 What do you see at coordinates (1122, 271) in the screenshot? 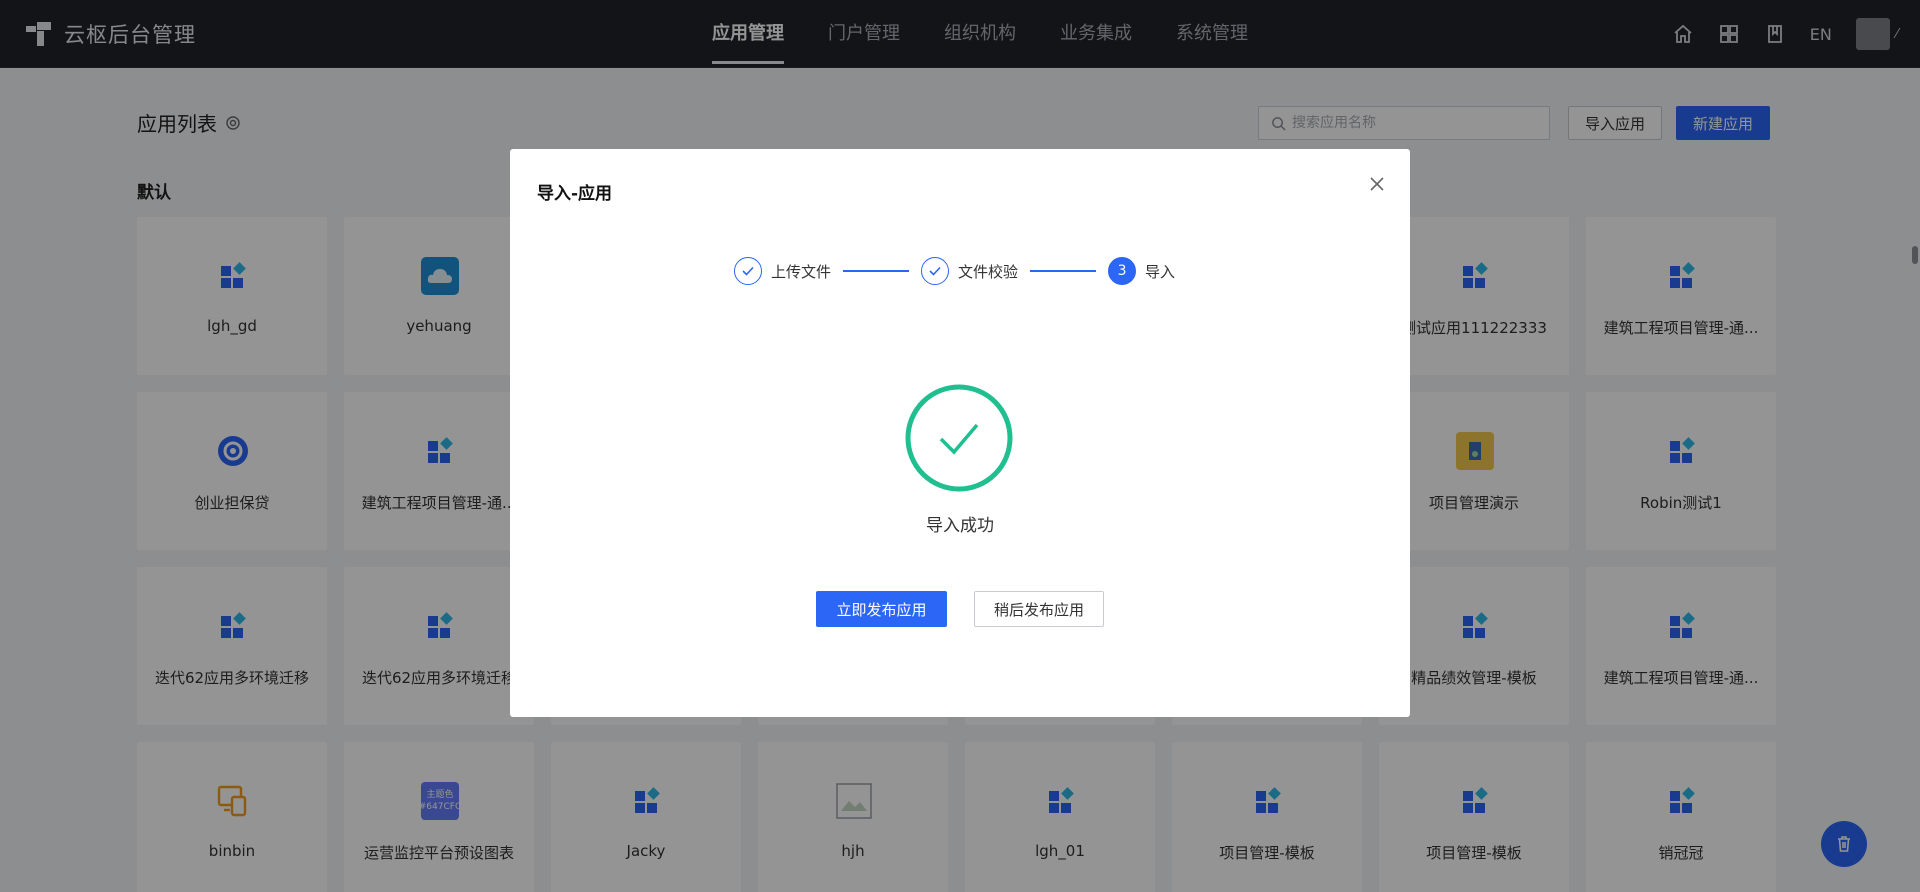
I see `step-number: 3` at bounding box center [1122, 271].